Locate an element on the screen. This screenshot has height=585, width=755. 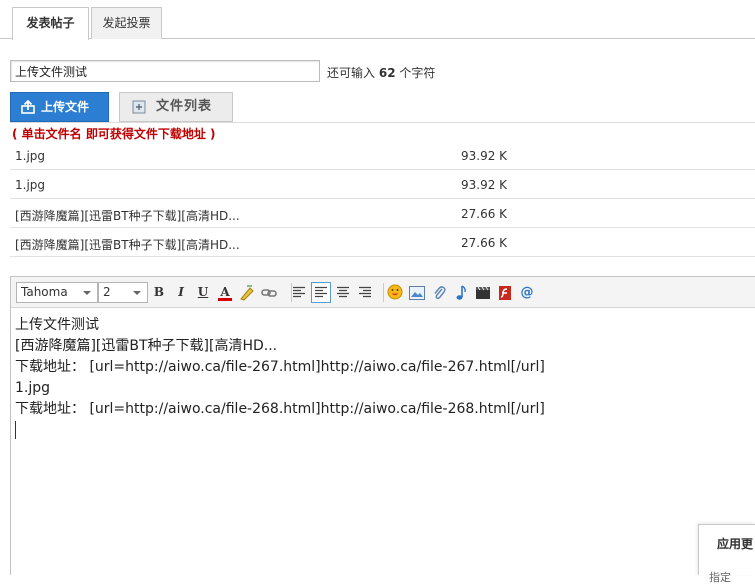
color-swatch is located at coordinates (225, 299).